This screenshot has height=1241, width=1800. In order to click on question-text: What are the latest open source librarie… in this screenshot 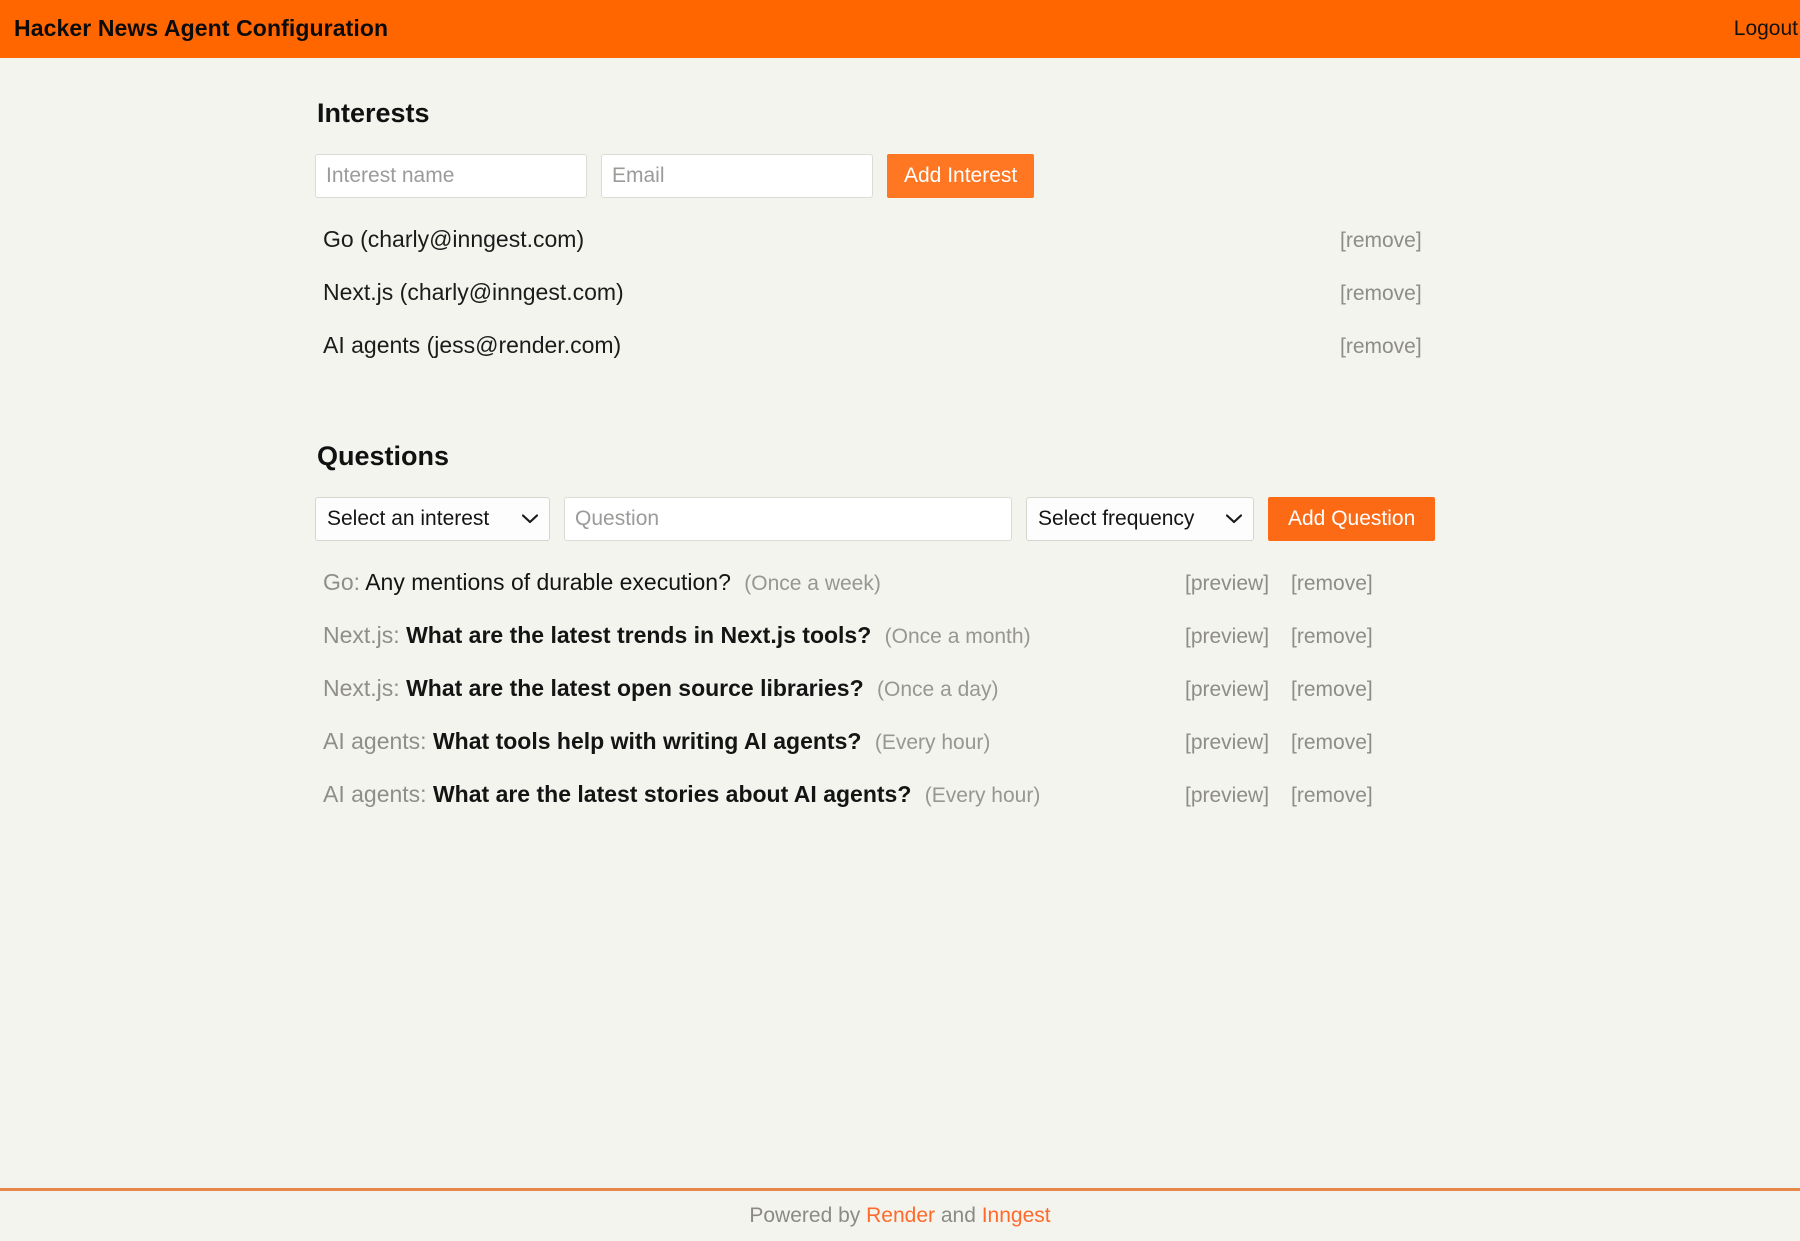, I will do `click(635, 688)`.